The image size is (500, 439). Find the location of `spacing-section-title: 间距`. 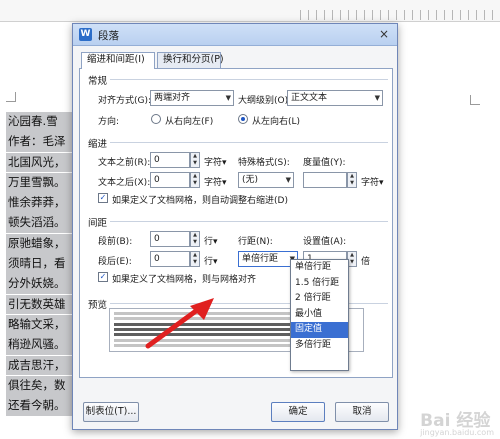

spacing-section-title: 间距 is located at coordinates (98, 223).